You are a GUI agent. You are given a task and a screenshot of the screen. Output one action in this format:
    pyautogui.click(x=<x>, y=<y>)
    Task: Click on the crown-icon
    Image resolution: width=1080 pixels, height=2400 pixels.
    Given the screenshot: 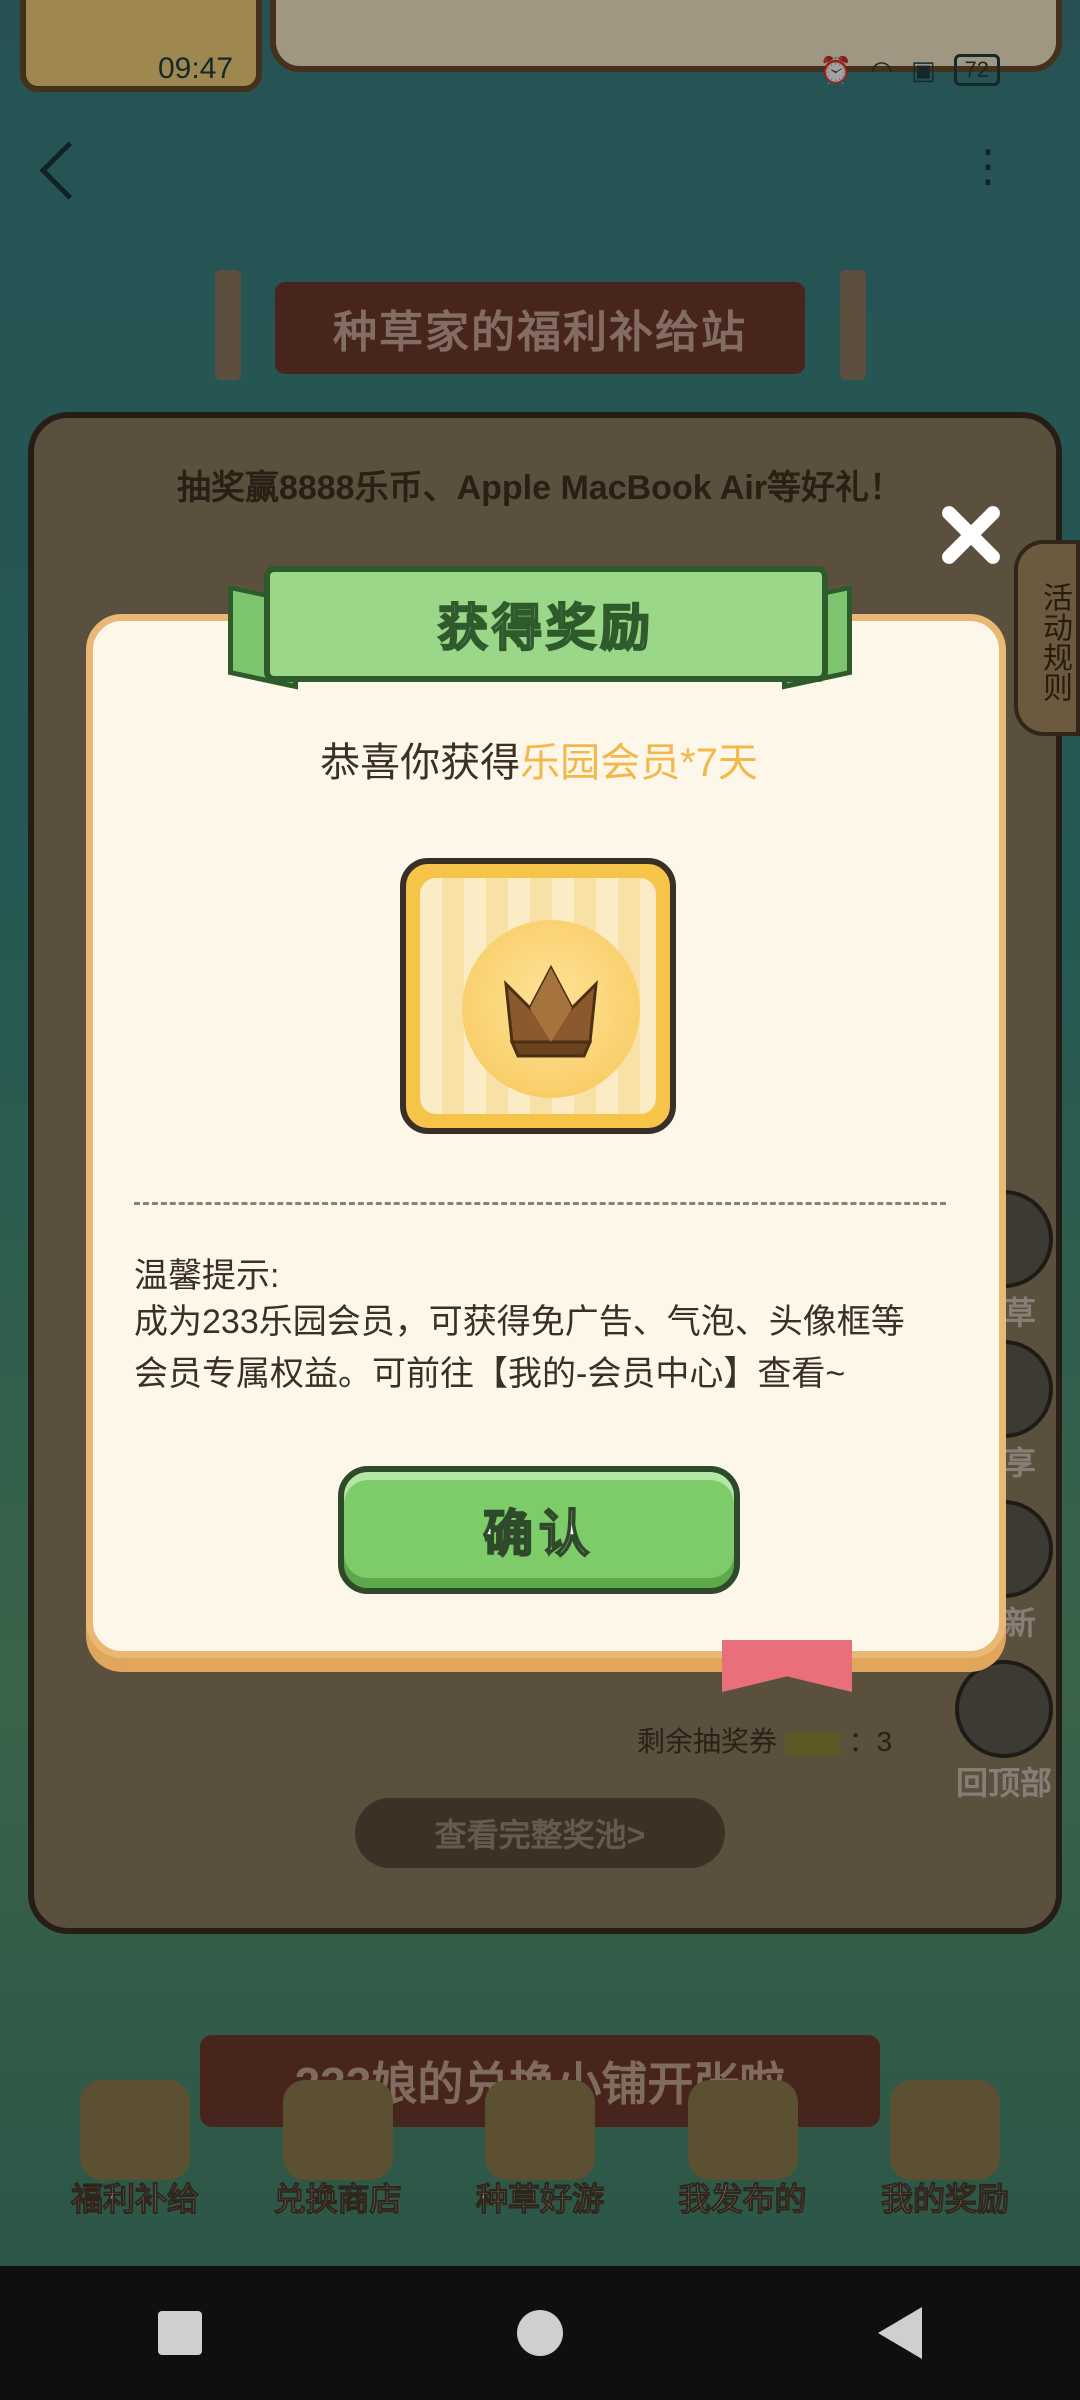 What is the action you would take?
    pyautogui.click(x=551, y=1011)
    